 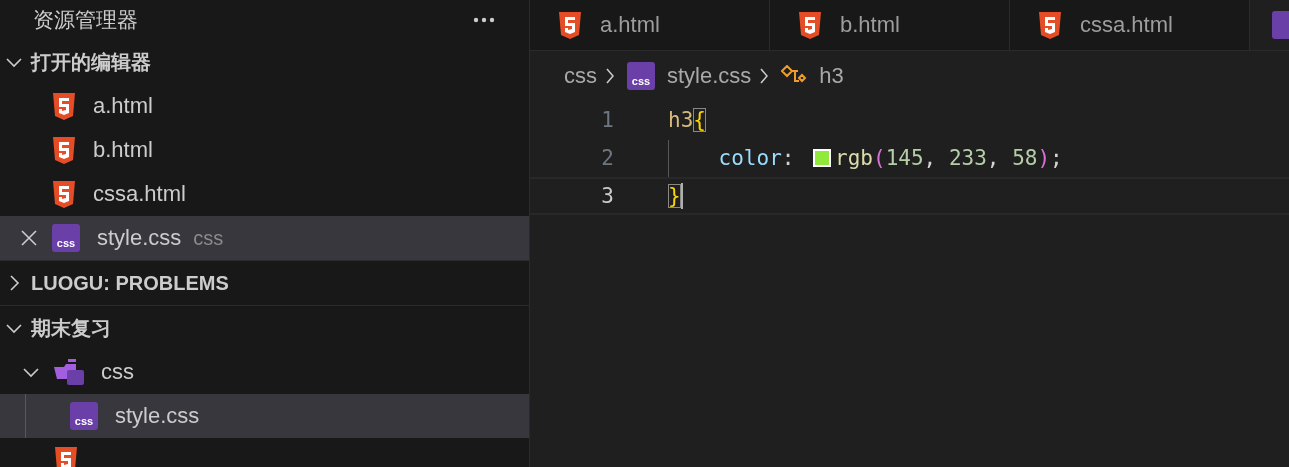 What do you see at coordinates (788, 158) in the screenshot?
I see `code-token: :` at bounding box center [788, 158].